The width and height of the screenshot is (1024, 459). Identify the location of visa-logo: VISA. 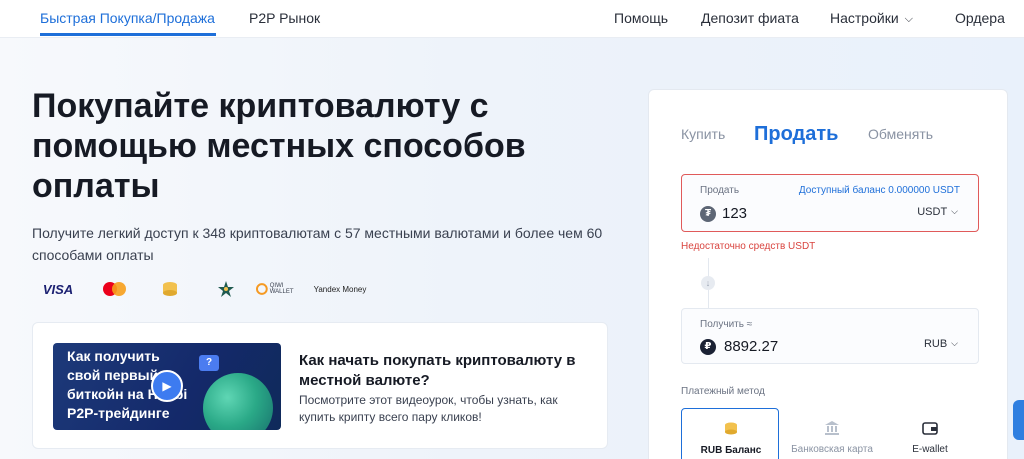
(58, 289).